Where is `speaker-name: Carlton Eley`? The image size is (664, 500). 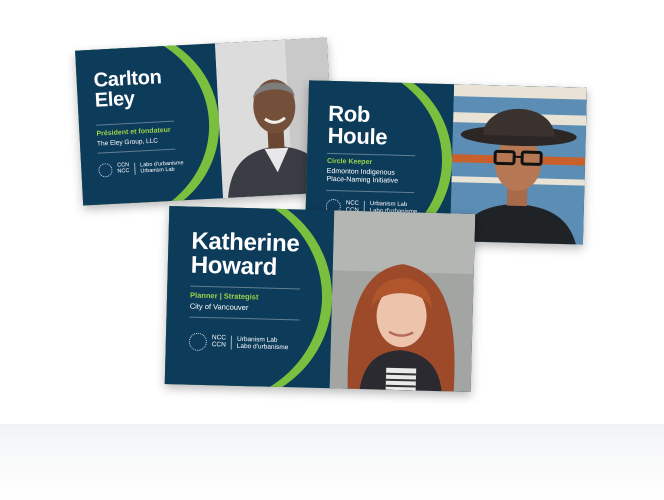
speaker-name: Carlton Eley is located at coordinates (128, 89).